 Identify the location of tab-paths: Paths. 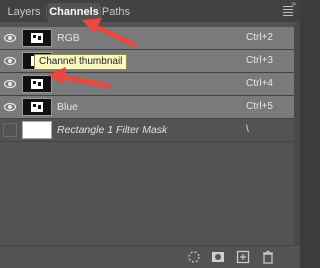
(116, 12).